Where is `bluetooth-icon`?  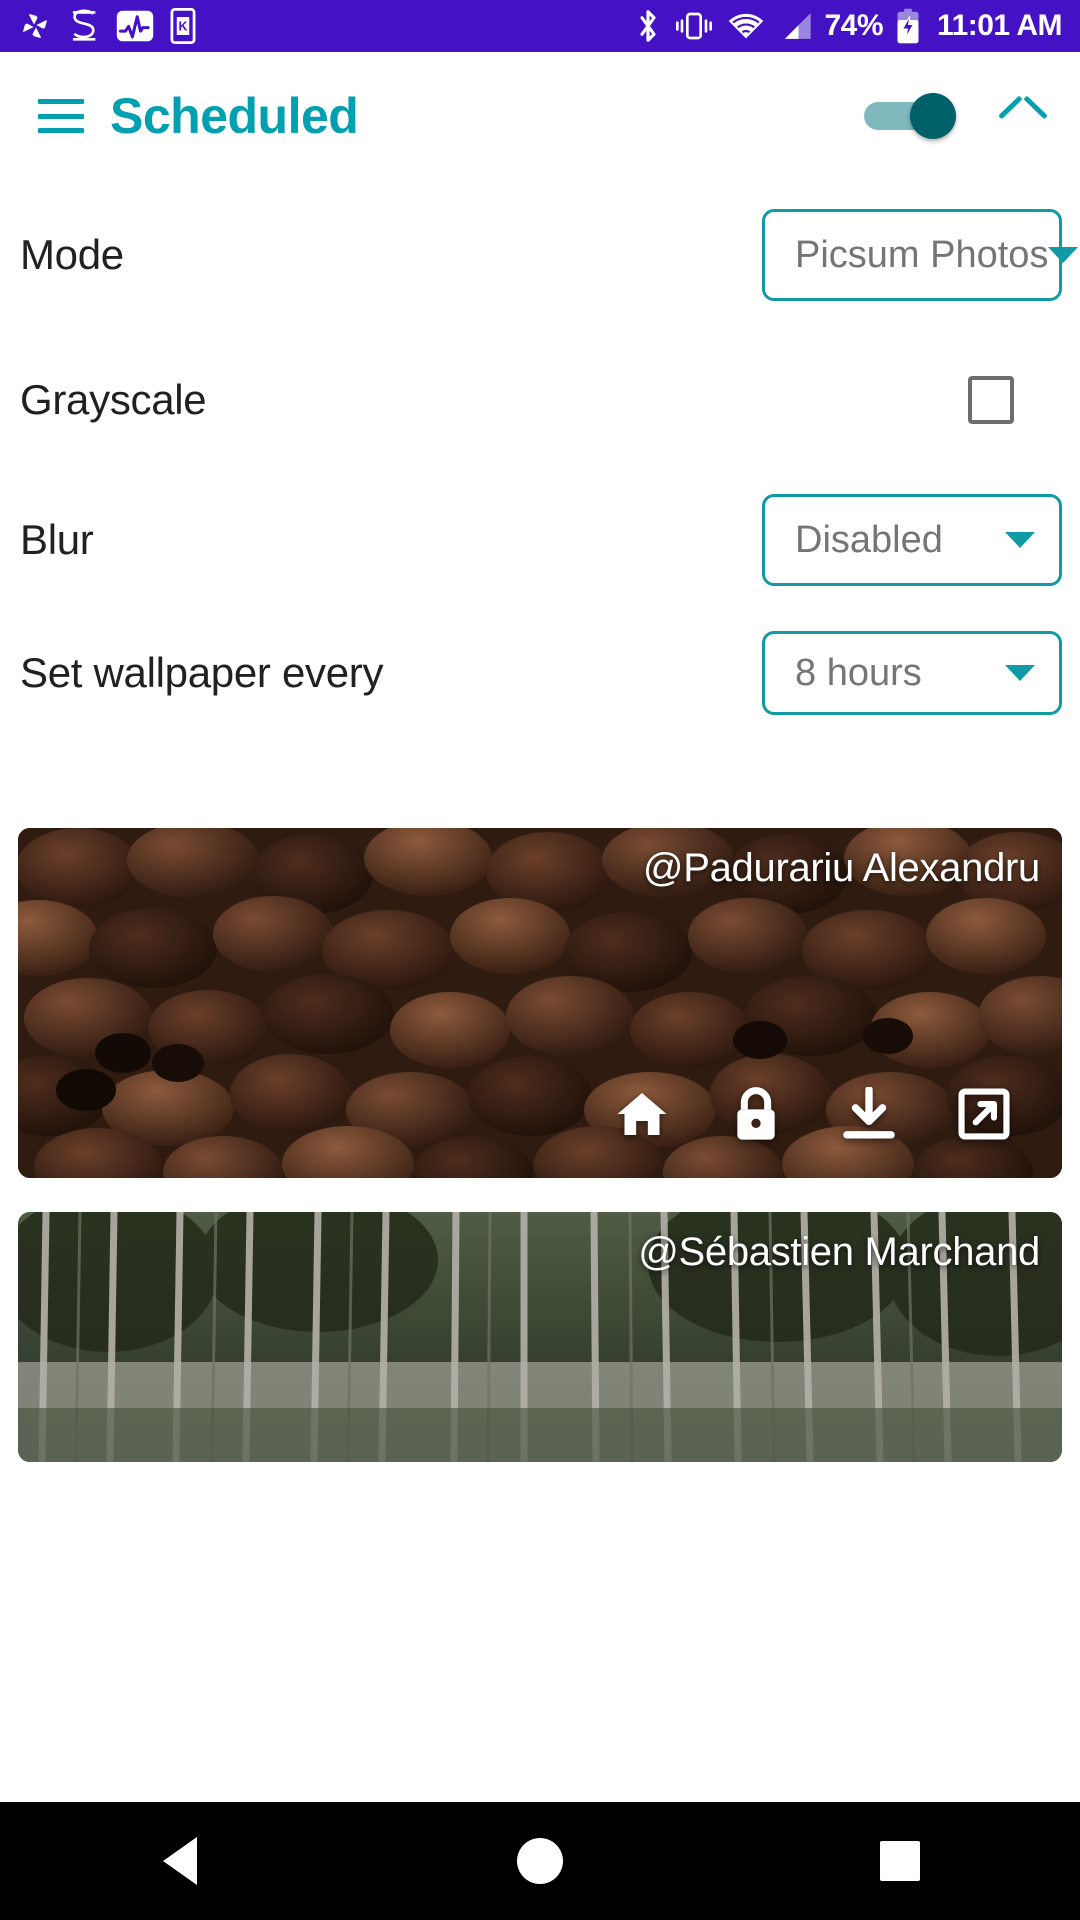 bluetooth-icon is located at coordinates (647, 26).